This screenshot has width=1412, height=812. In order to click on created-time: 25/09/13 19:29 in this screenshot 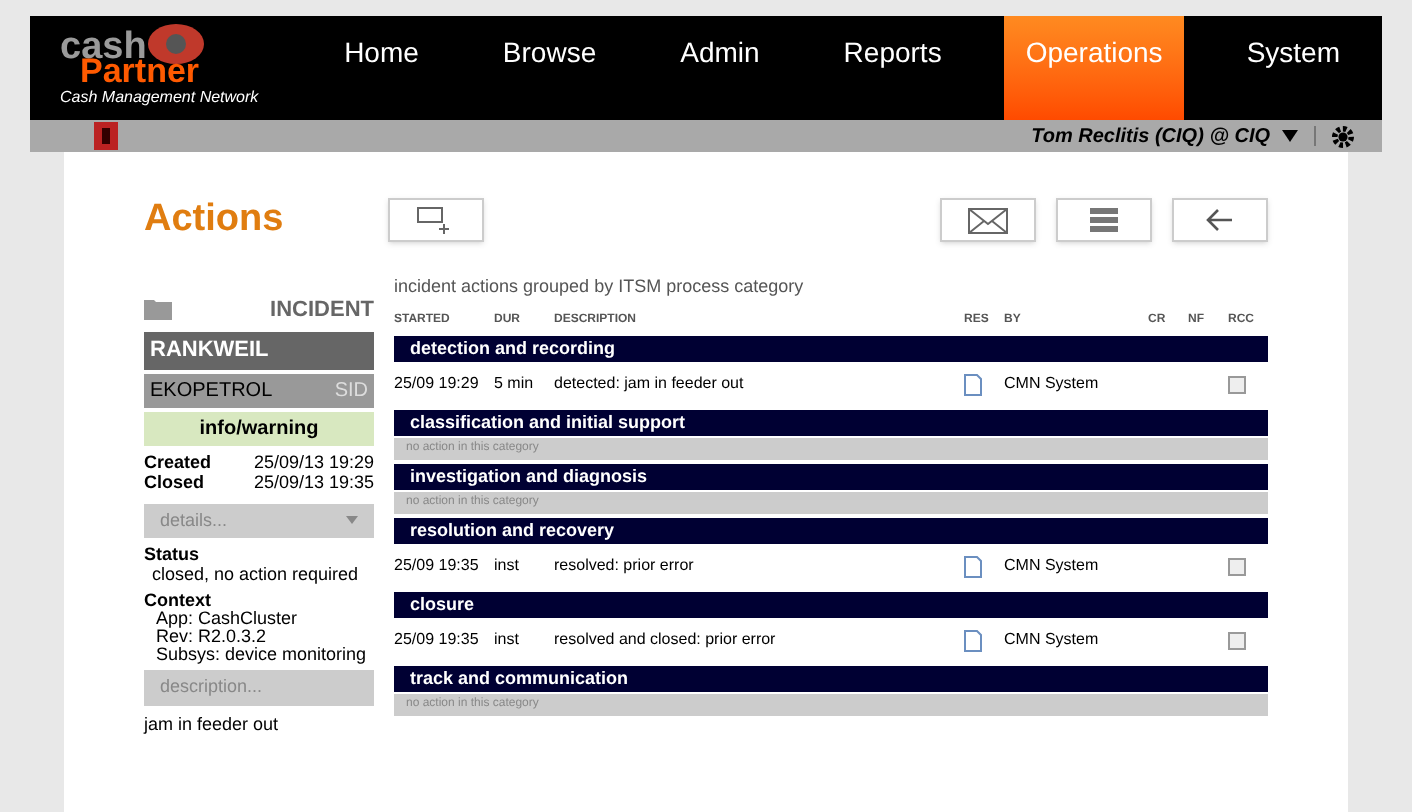, I will do `click(312, 461)`.